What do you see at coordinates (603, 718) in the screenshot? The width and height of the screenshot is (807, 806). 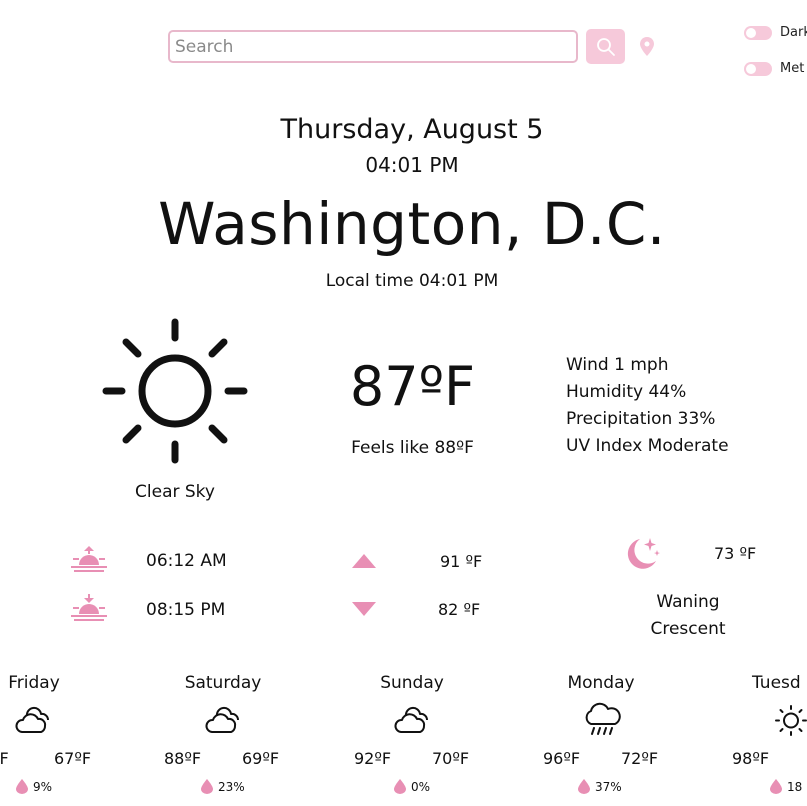 I see `rain-cloud-icon` at bounding box center [603, 718].